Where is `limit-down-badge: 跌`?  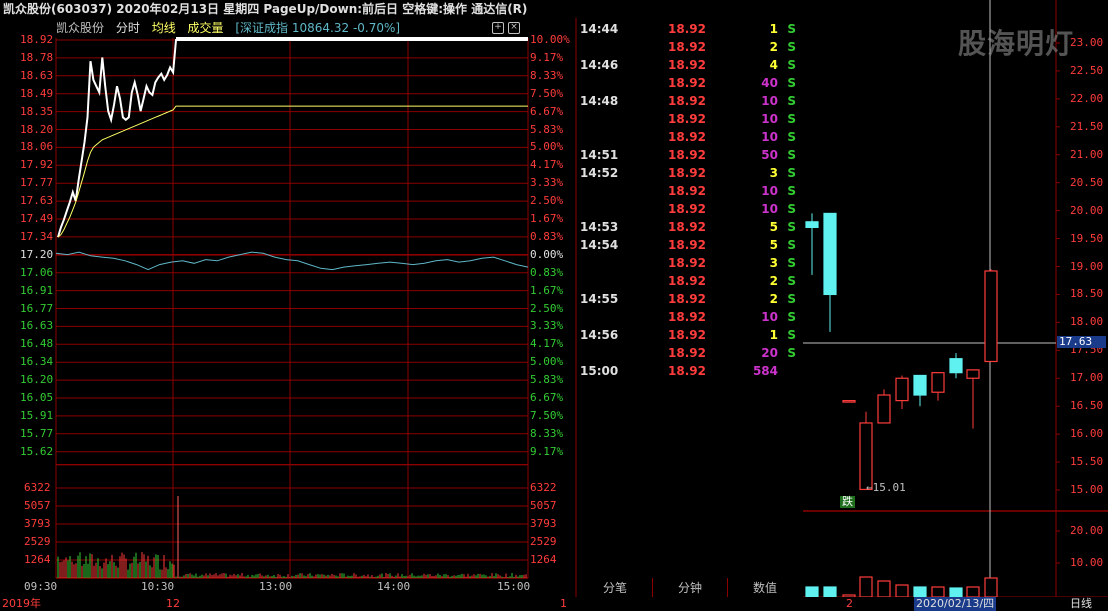
limit-down-badge: 跌 is located at coordinates (847, 501).